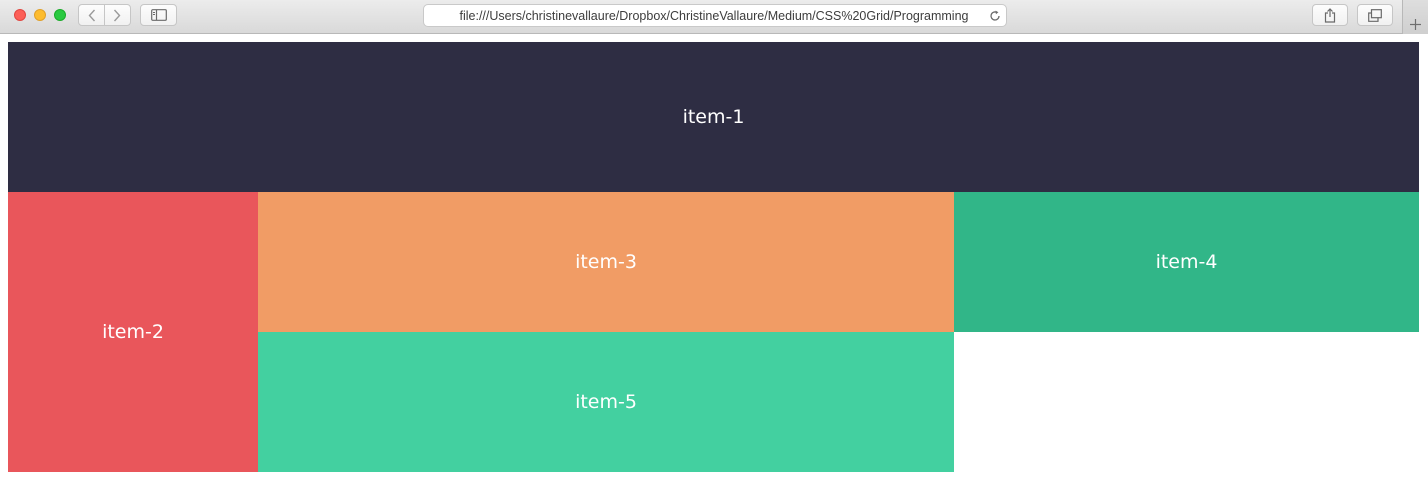  I want to click on minimize-window-button, so click(40, 15).